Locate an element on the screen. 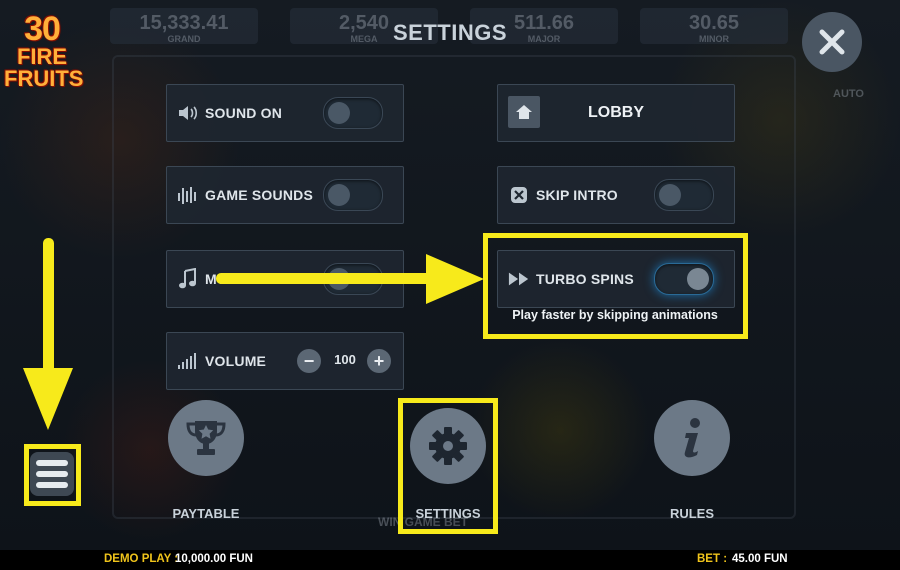 This screenshot has width=900, height=570. arrow-to-turbo is located at coordinates (350, 279).